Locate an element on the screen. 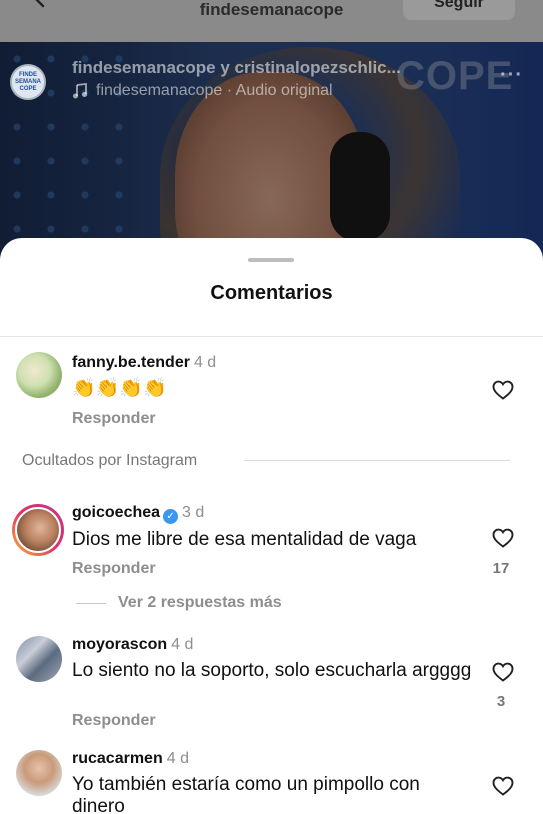 The image size is (543, 814). comment-username: goicoechea is located at coordinates (116, 512).